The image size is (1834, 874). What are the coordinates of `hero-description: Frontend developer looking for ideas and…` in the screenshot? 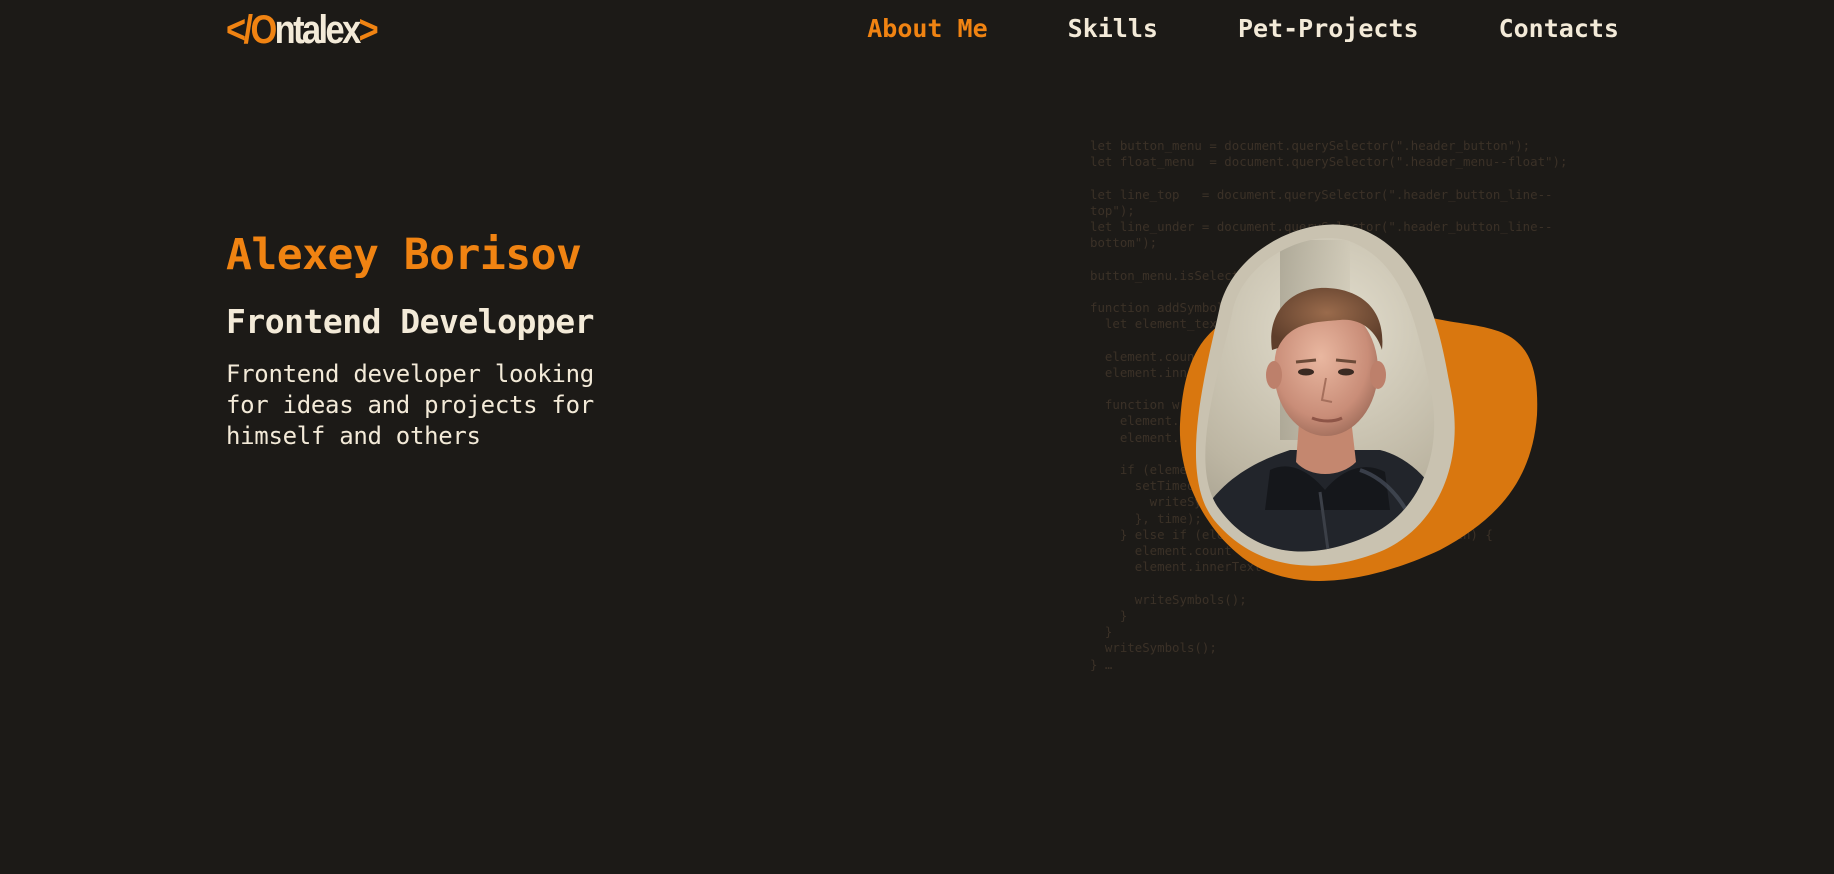 It's located at (410, 405).